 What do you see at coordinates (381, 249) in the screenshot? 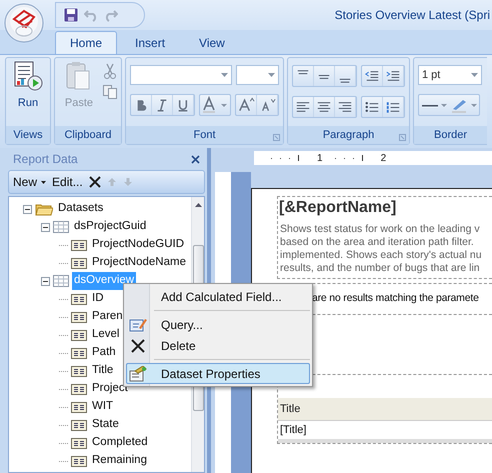
I see `report-description: Shows test status for work on the leading v based on the area and iteration path filter. implemented. Shows each story's actual nu results, and the number of bugs that are lin` at bounding box center [381, 249].